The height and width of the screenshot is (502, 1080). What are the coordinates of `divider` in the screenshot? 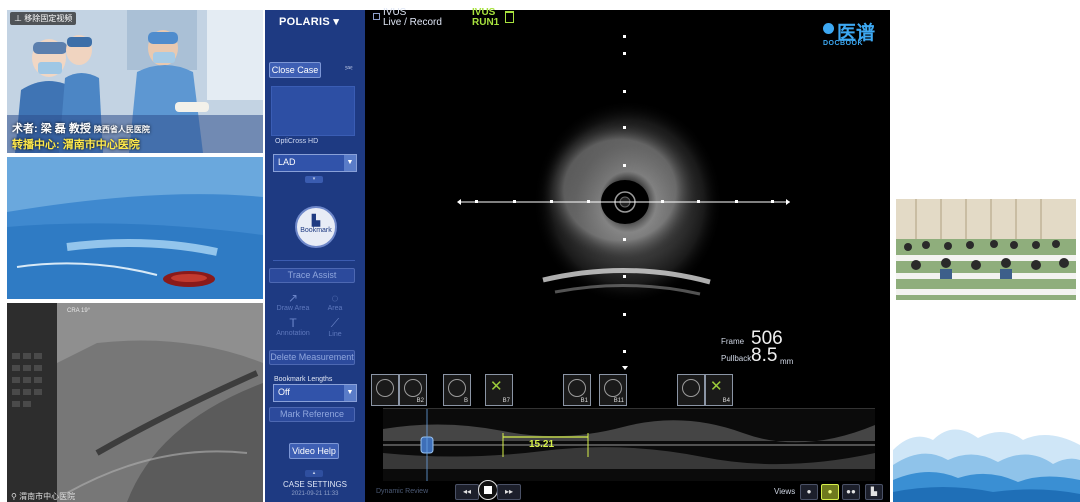 It's located at (314, 260).